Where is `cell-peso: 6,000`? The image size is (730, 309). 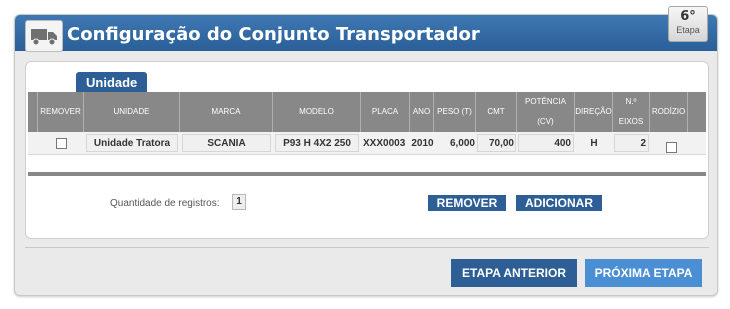 cell-peso: 6,000 is located at coordinates (462, 143).